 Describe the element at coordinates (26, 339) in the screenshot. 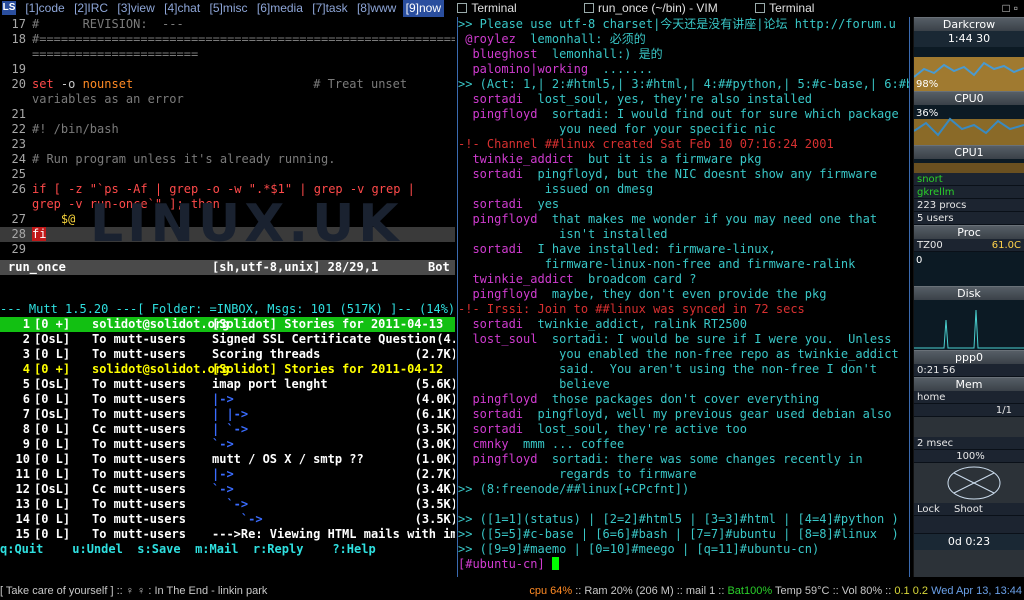

I see `message-number: 2` at that location.